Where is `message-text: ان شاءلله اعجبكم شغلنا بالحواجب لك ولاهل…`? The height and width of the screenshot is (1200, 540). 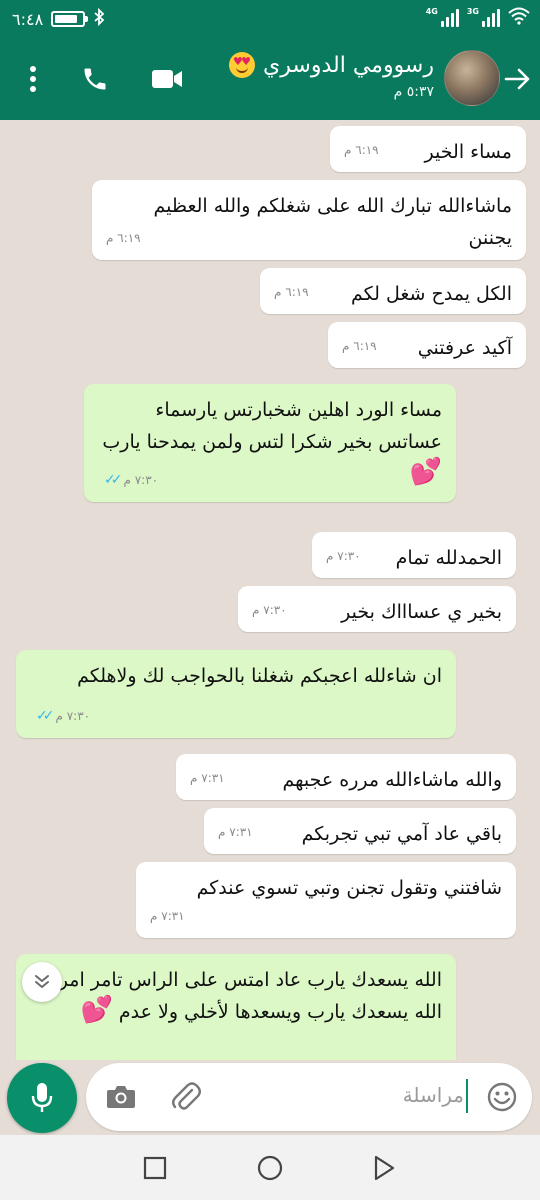
message-text: ان شاءلله اعجبكم شغلنا بالحواجب لك ولاهل… is located at coordinates (259, 676).